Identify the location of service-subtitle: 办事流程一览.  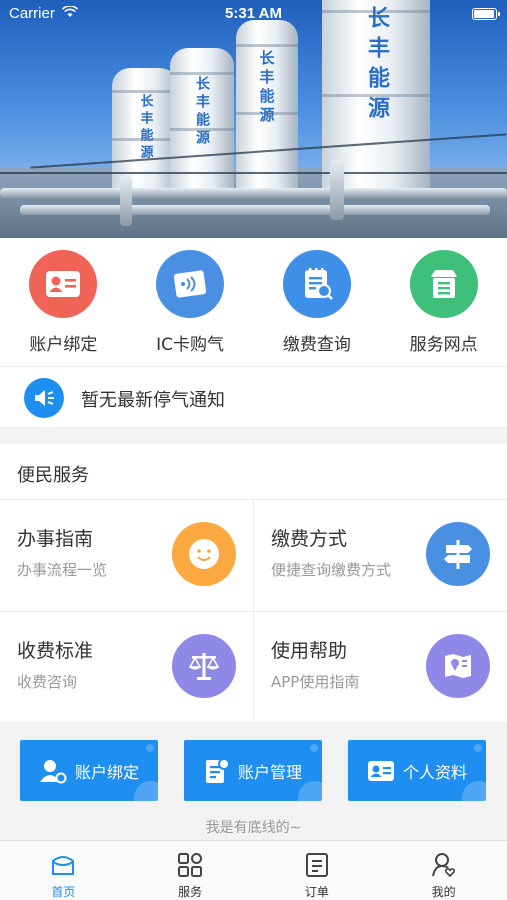
(62, 570).